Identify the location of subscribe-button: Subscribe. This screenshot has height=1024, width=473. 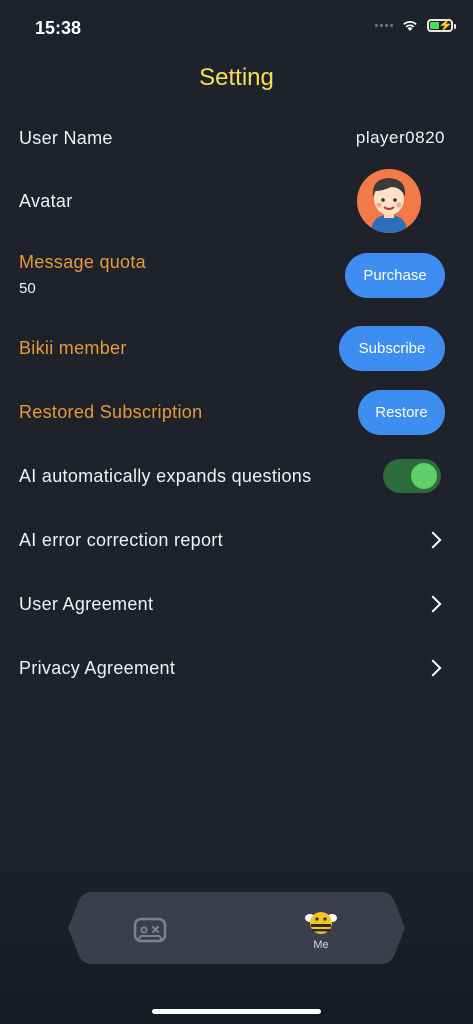
(392, 348).